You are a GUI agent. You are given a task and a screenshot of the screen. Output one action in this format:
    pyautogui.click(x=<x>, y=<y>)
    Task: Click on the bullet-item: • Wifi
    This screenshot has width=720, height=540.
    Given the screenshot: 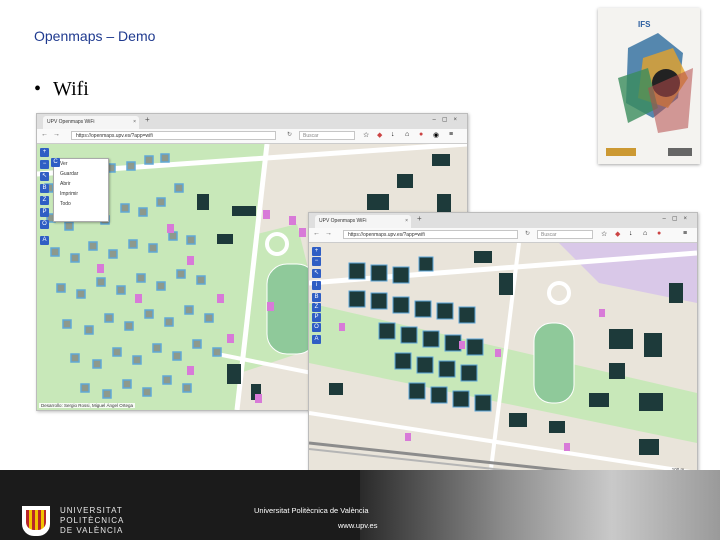 What is the action you would take?
    pyautogui.click(x=61, y=89)
    